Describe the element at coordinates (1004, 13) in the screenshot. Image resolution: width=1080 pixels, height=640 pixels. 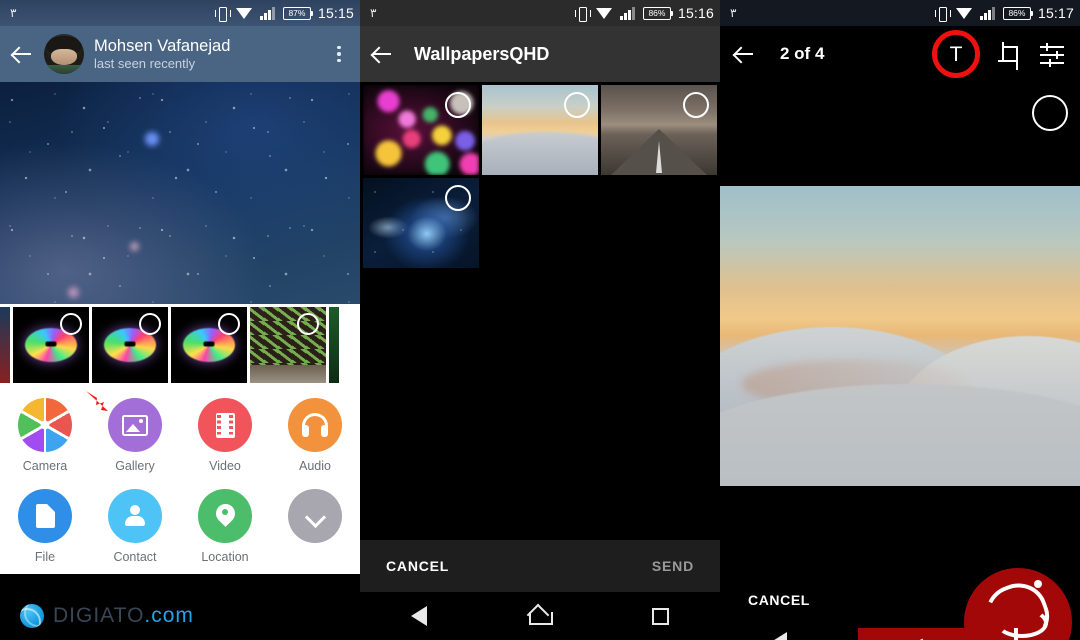
I see `status-bar-icons: 86% 15:17` at that location.